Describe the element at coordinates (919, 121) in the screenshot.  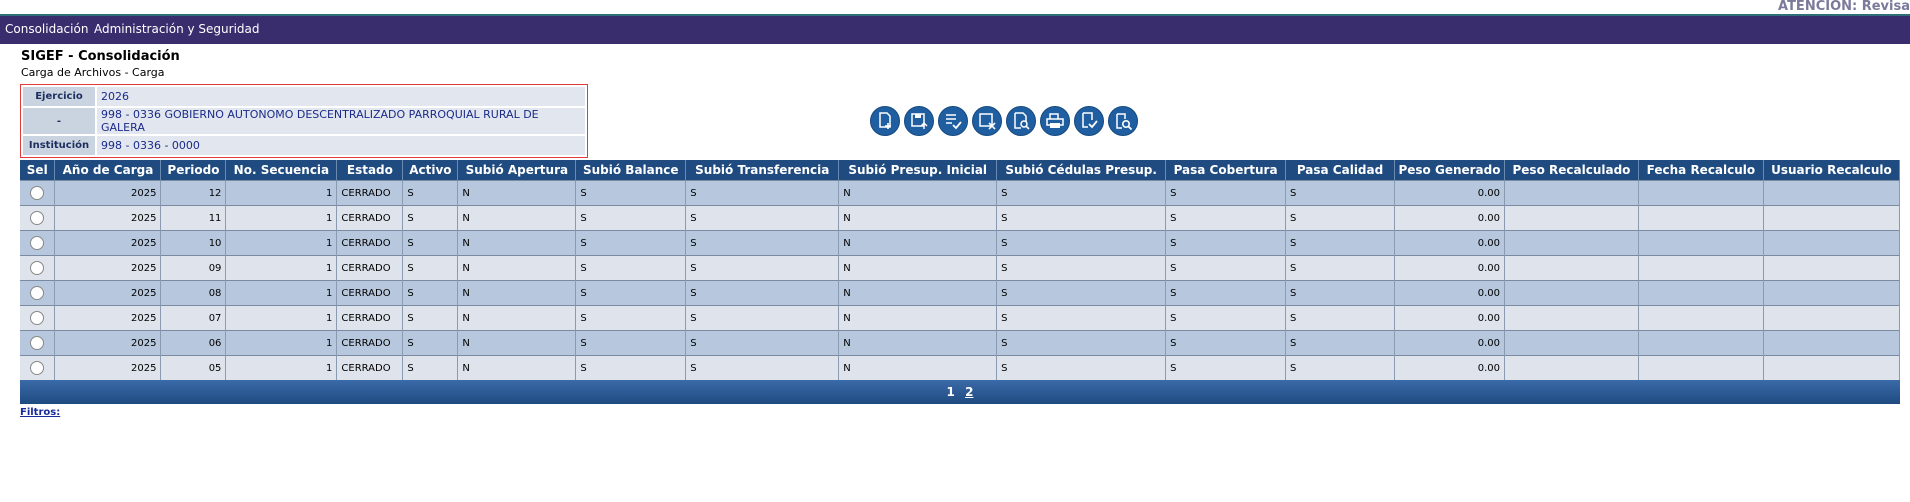
I see `save-upload-icon` at that location.